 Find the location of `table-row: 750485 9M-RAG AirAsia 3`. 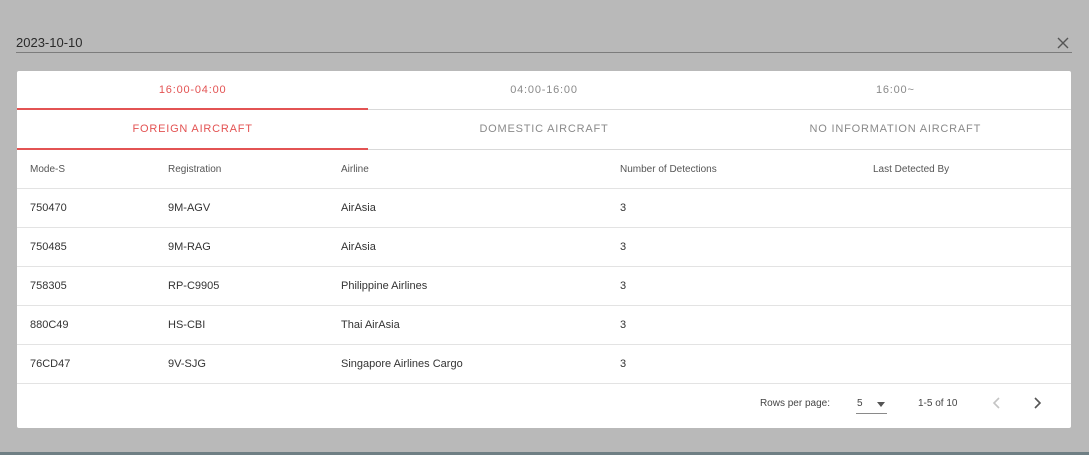

table-row: 750485 9M-RAG AirAsia 3 is located at coordinates (544, 247).